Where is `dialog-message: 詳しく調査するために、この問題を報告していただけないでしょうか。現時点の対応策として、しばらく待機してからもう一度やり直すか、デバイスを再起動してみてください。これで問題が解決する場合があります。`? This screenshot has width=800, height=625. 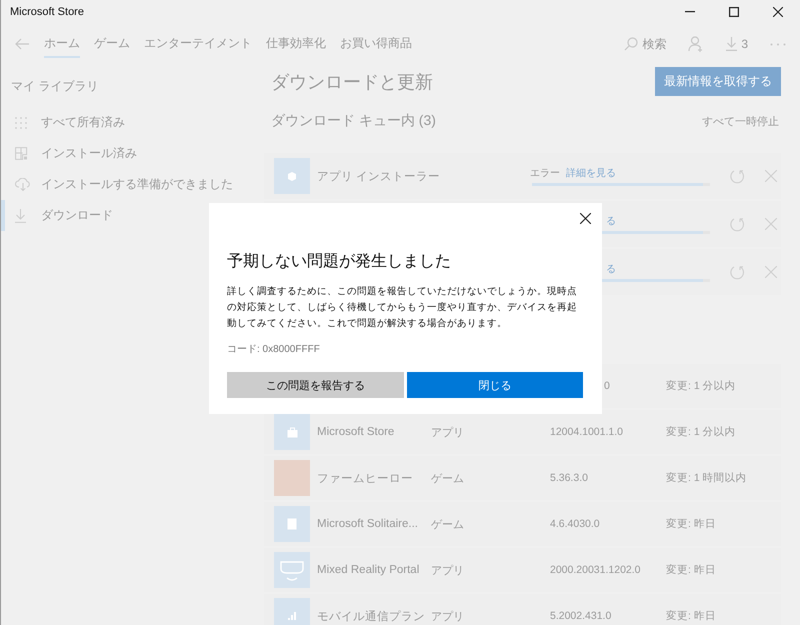 dialog-message: 詳しく調査するために、この問題を報告していただけないでしょうか。現時点の対応策として、しばらく待機してからもう一度やり直すか、デバイスを再起動してみてください。これで問題が解決する場合があります。 is located at coordinates (402, 308).